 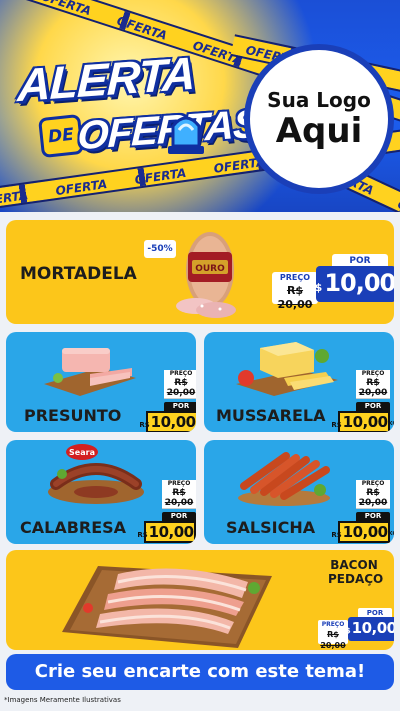 I want to click on product-name: MUSSARELA, so click(x=271, y=415).